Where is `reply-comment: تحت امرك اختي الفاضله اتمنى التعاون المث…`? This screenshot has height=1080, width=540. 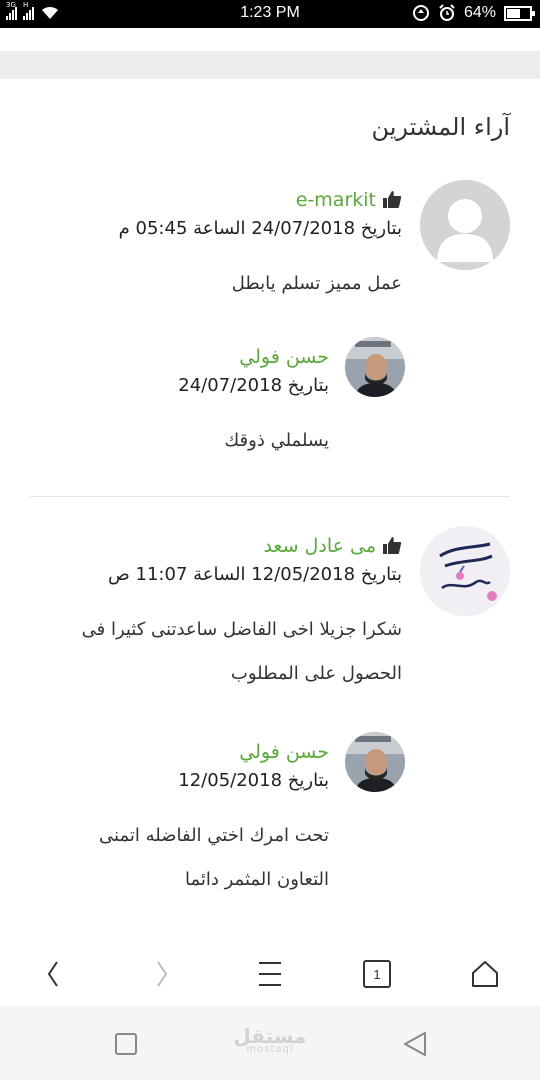 reply-comment: تحت امرك اختي الفاضله اتمنى التعاون المث… is located at coordinates (179, 858).